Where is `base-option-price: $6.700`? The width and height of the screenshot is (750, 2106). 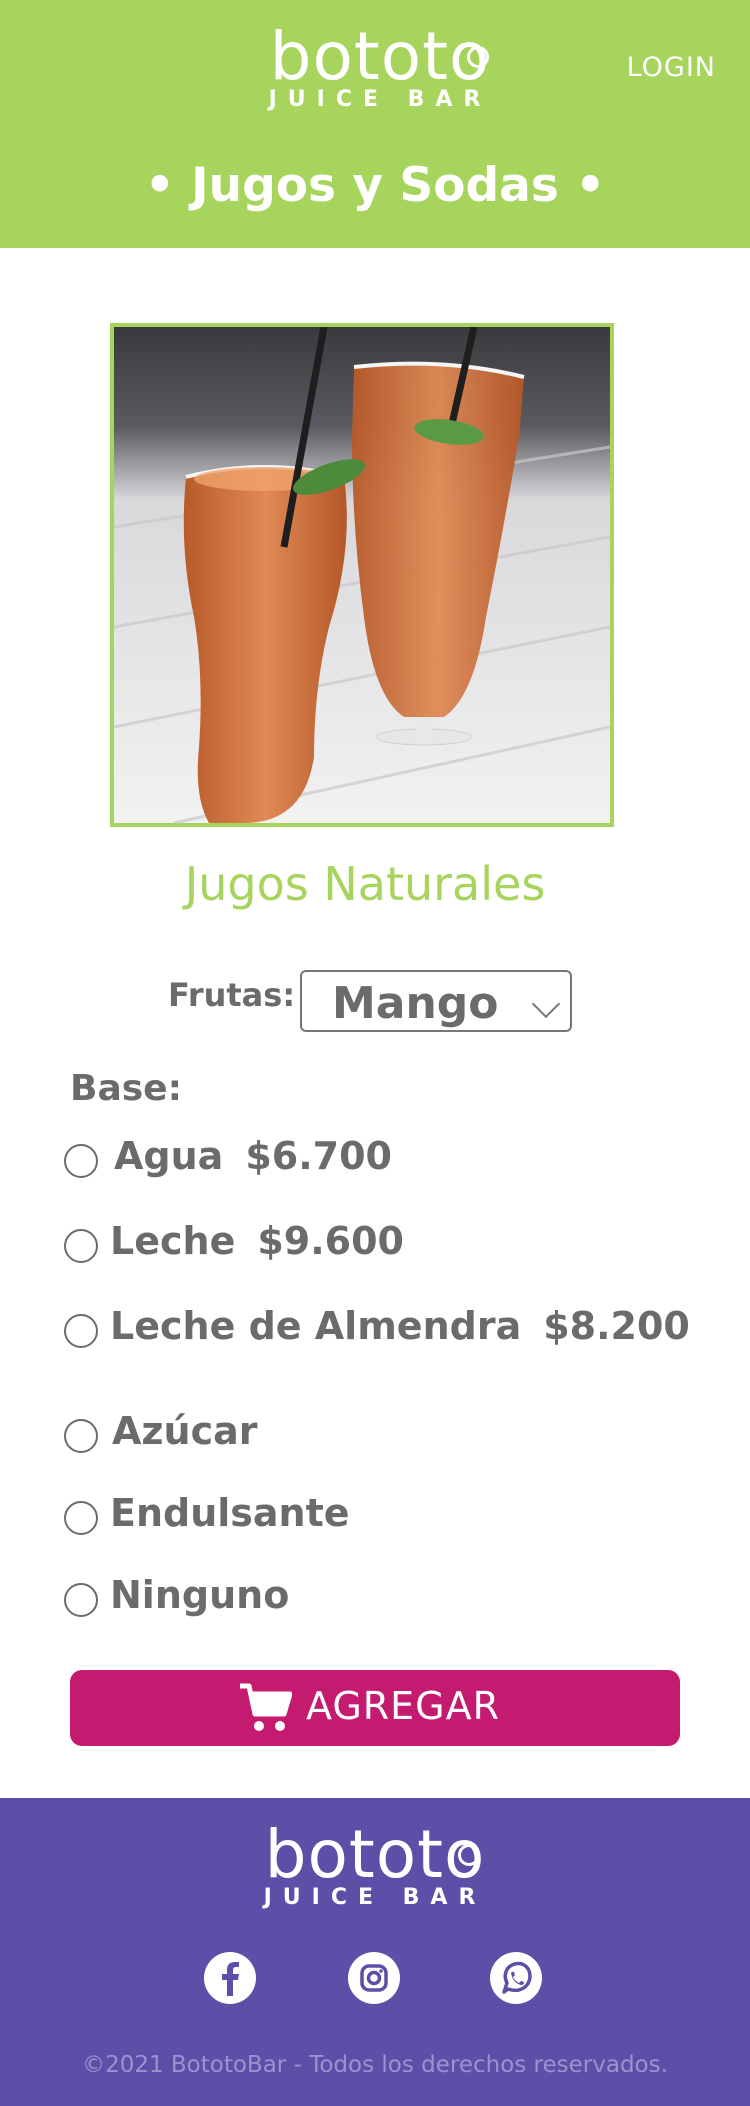
base-option-price: $6.700 is located at coordinates (318, 1156).